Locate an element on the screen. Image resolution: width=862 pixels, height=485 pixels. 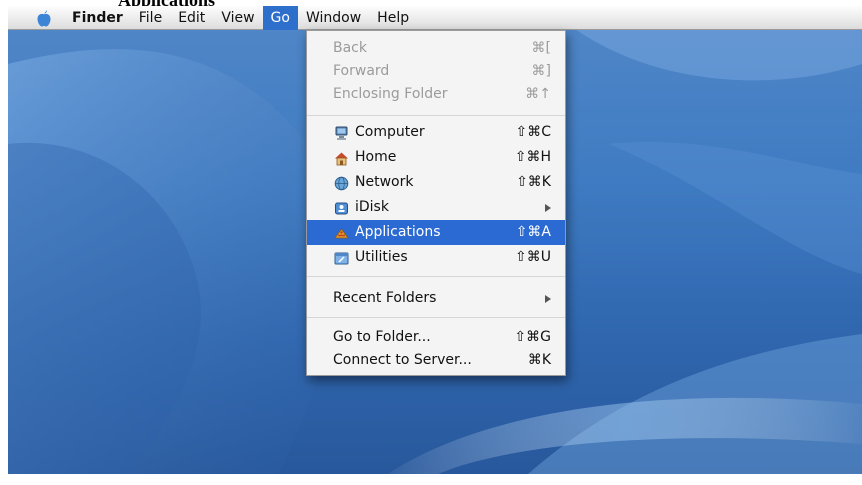
menu-item-shortcut: ⌘K is located at coordinates (539, 360).